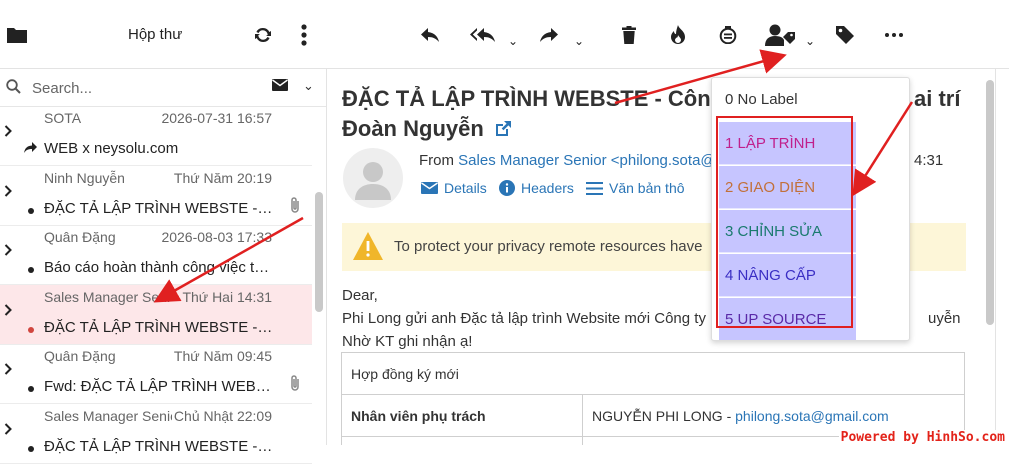  Describe the element at coordinates (304, 35) in the screenshot. I see `more-vertical-icon` at that location.